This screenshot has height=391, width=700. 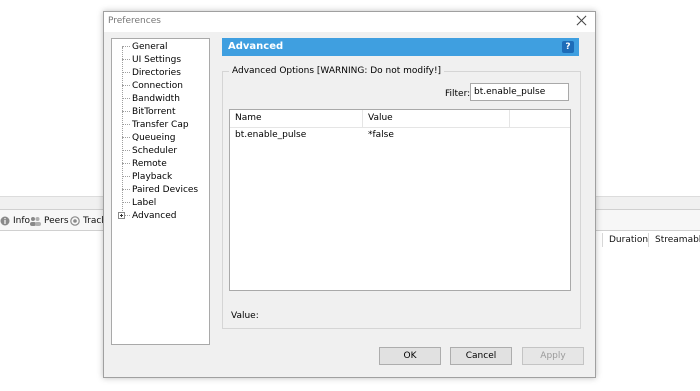 What do you see at coordinates (165, 190) in the screenshot?
I see `nav-item-label: Paired Devices` at bounding box center [165, 190].